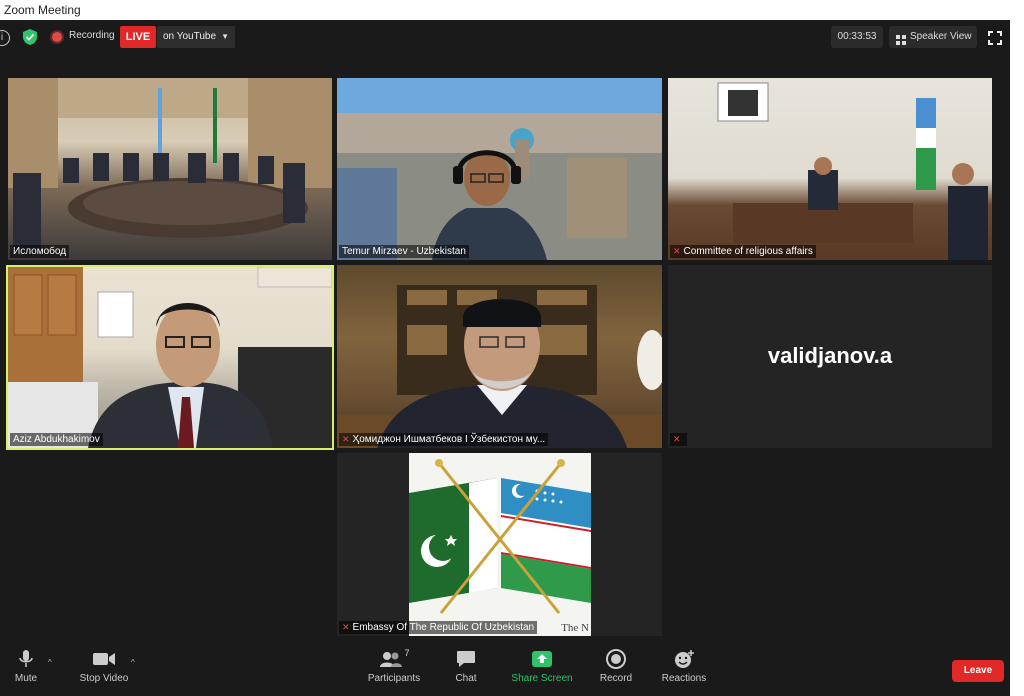 The width and height of the screenshot is (1024, 696). I want to click on window-title: Zoom Meeting, so click(512, 10).